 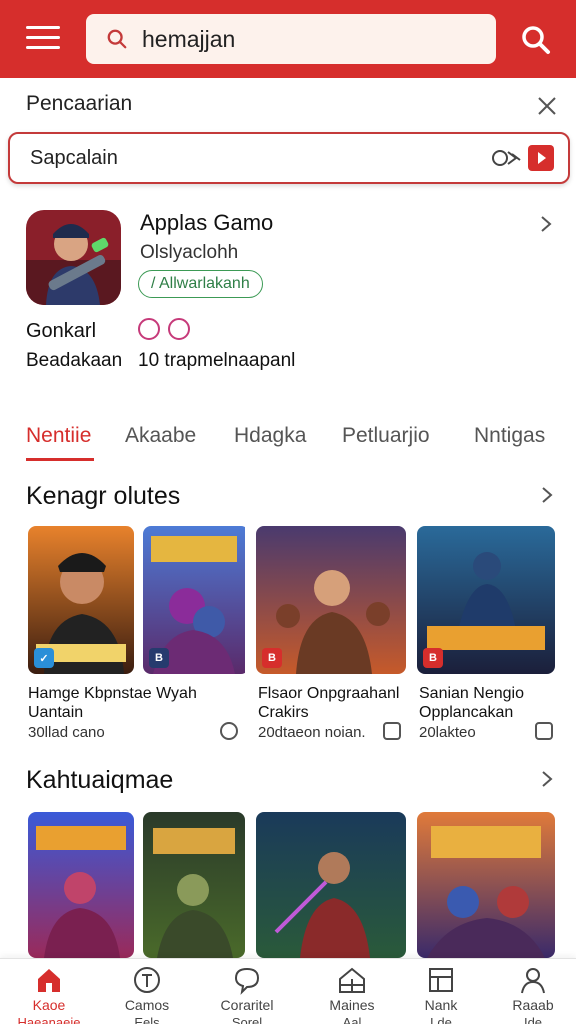 I want to click on nav-sublabel: Aal, so click(x=352, y=1019).